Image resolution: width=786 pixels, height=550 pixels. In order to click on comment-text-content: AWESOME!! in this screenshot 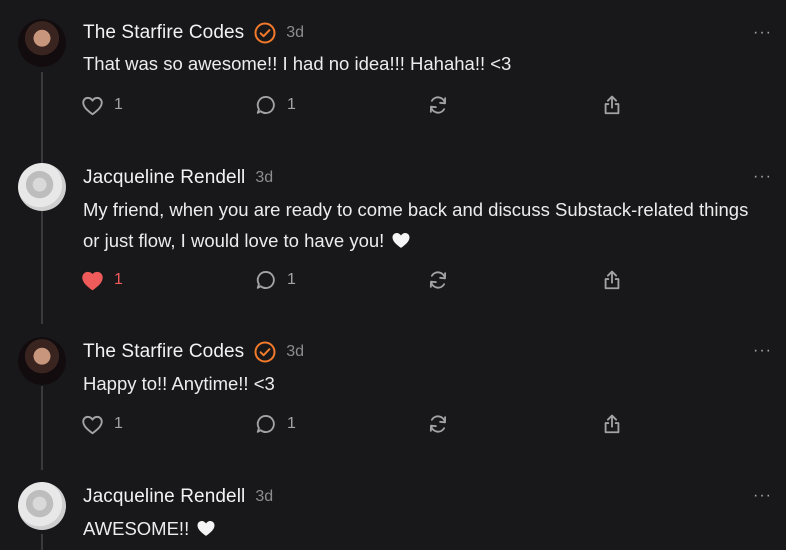, I will do `click(136, 528)`.